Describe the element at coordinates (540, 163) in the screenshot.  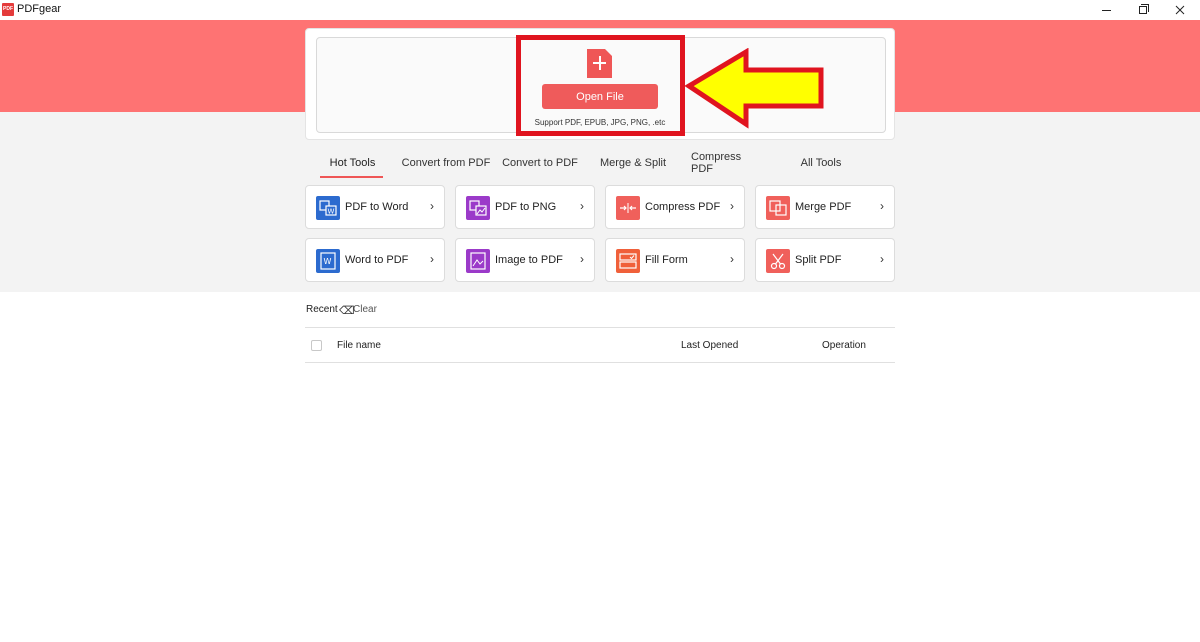
I see `tab-convert-to-pdf: Convert to PDF` at that location.